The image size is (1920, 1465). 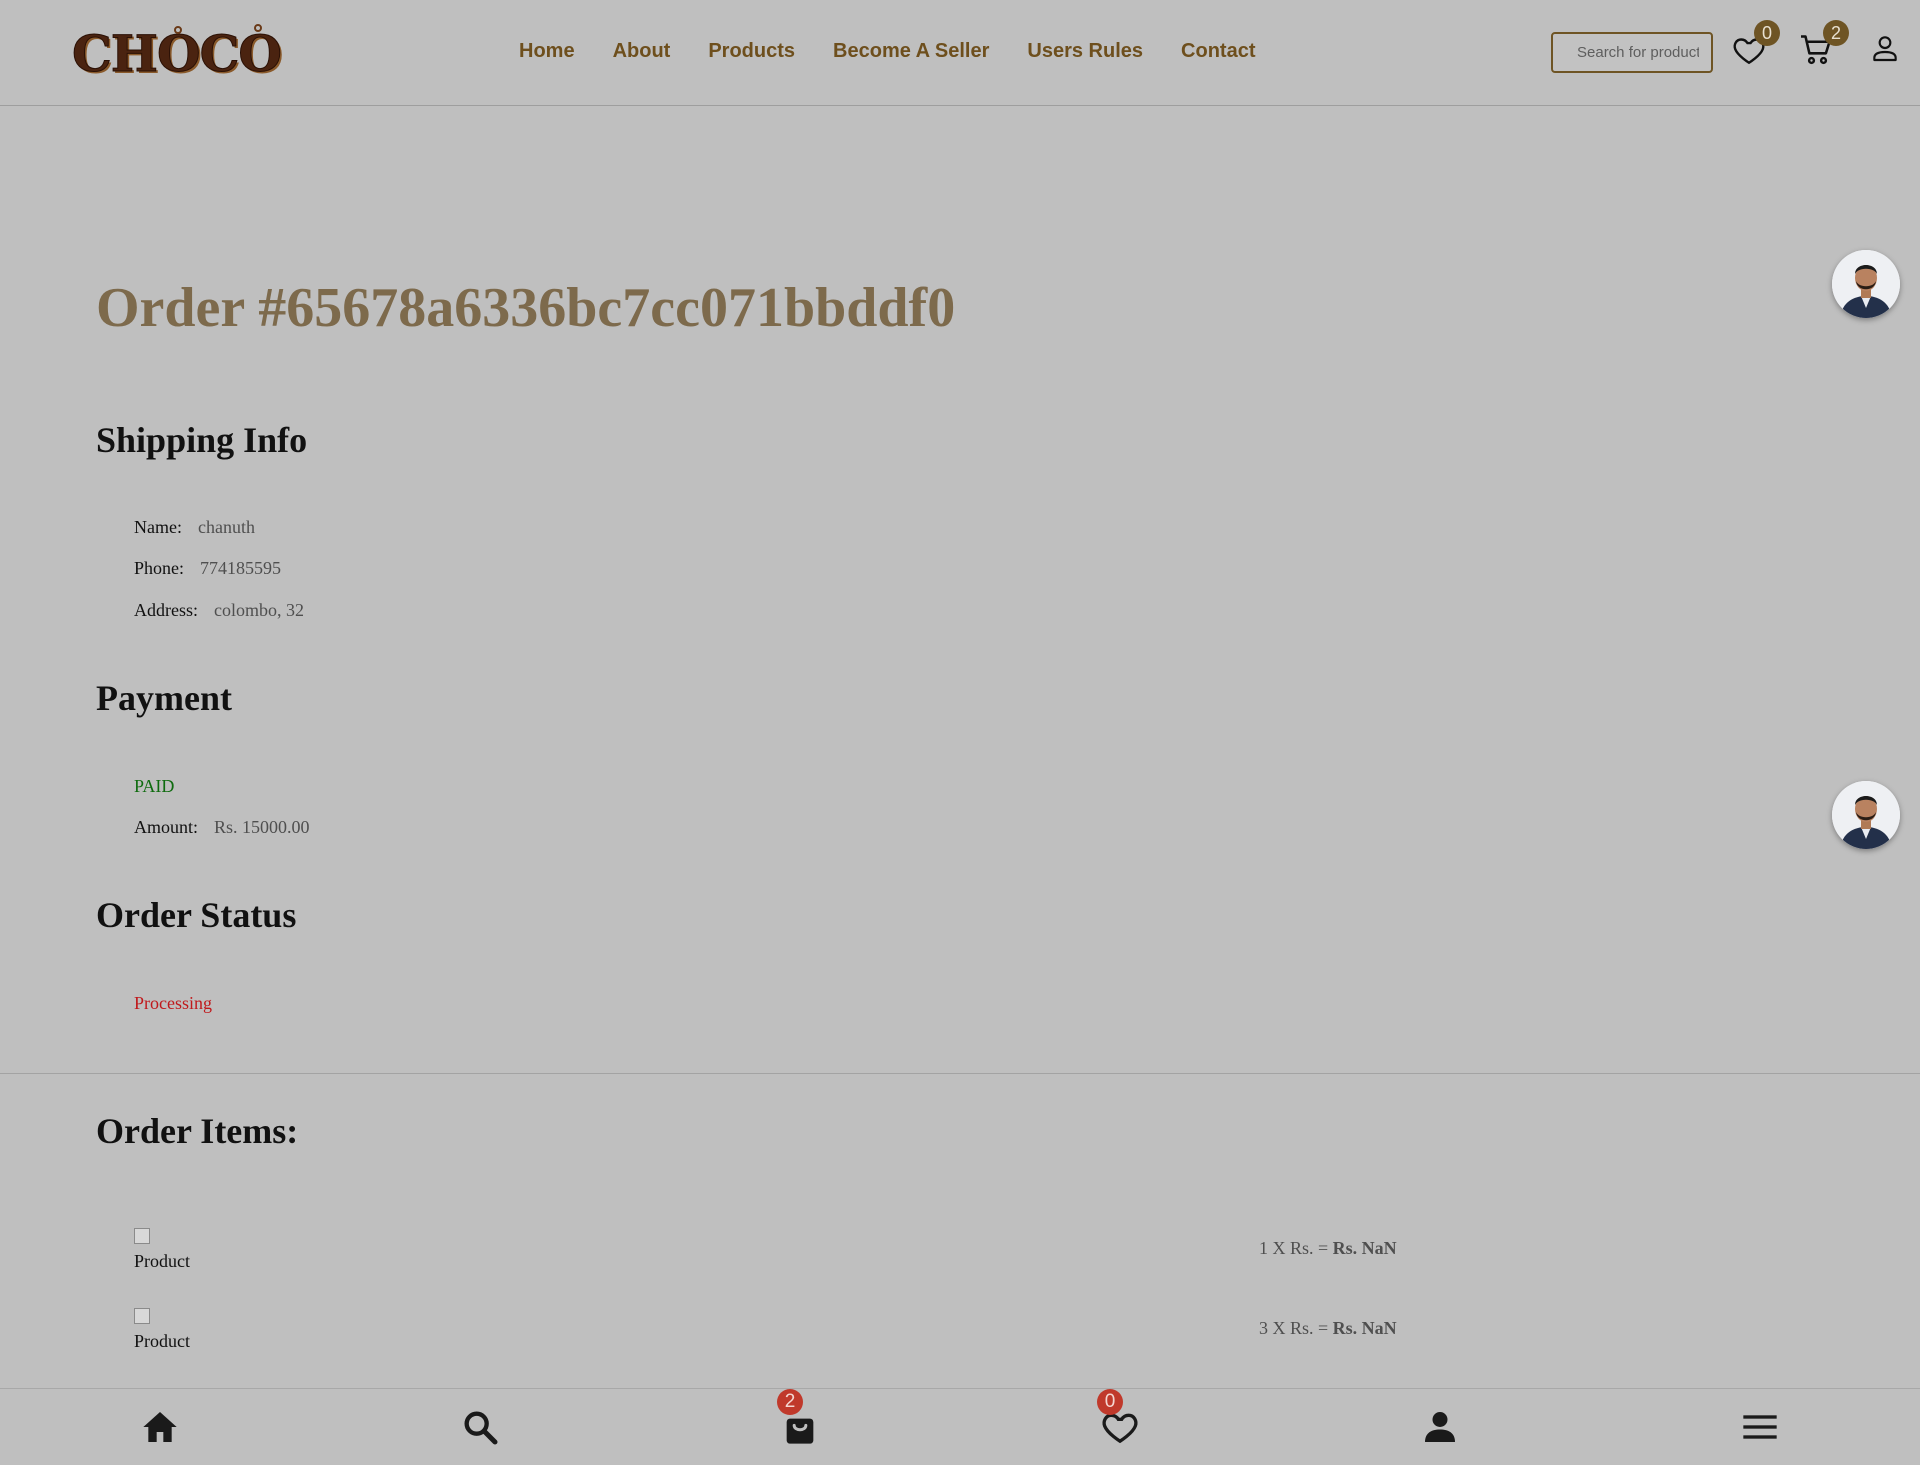 What do you see at coordinates (1836, 33) in the screenshot?
I see `cart-count-badge: 2` at bounding box center [1836, 33].